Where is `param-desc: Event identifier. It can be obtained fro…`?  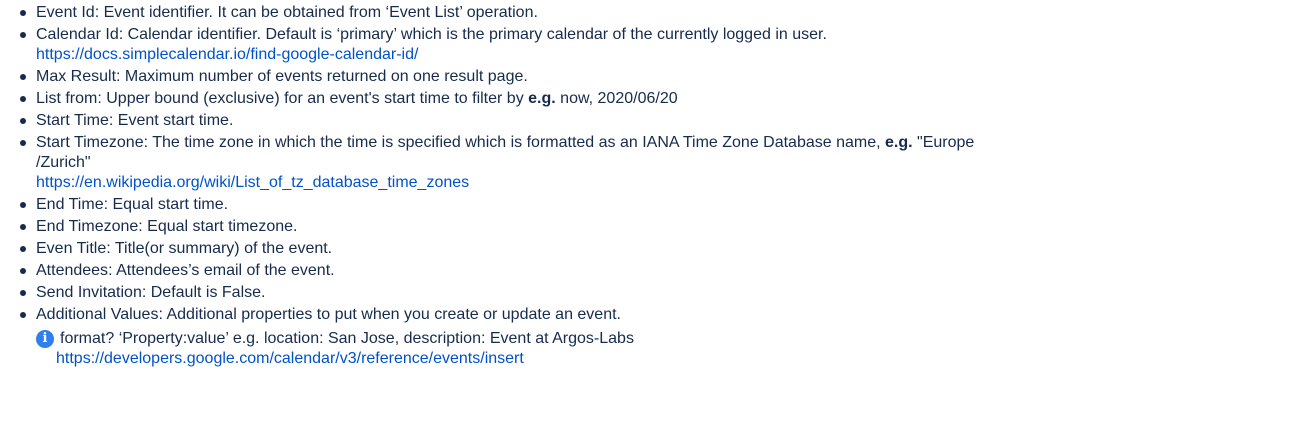 param-desc: Event identifier. It can be obtained fro… is located at coordinates (320, 12).